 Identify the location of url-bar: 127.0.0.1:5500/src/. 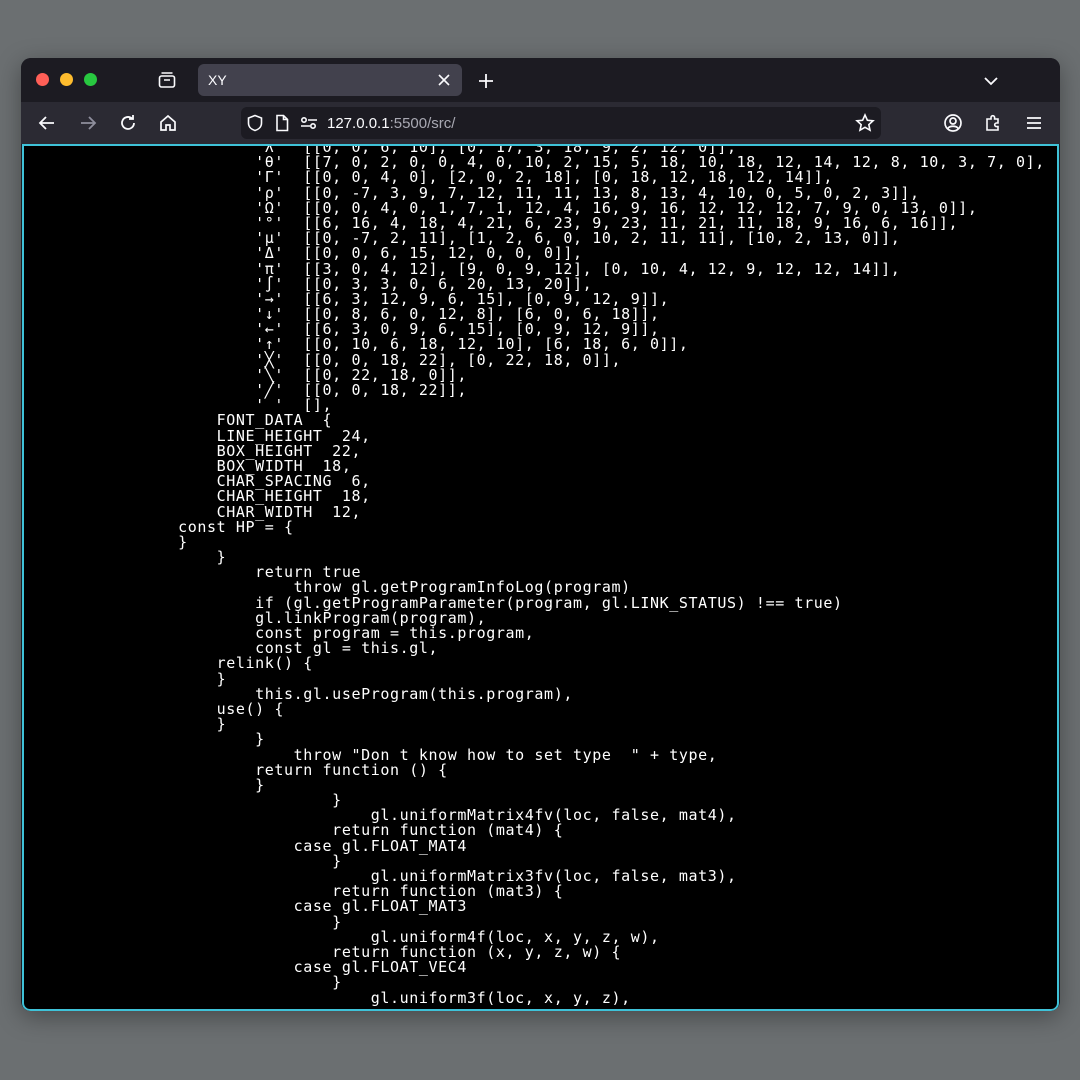
(561, 123).